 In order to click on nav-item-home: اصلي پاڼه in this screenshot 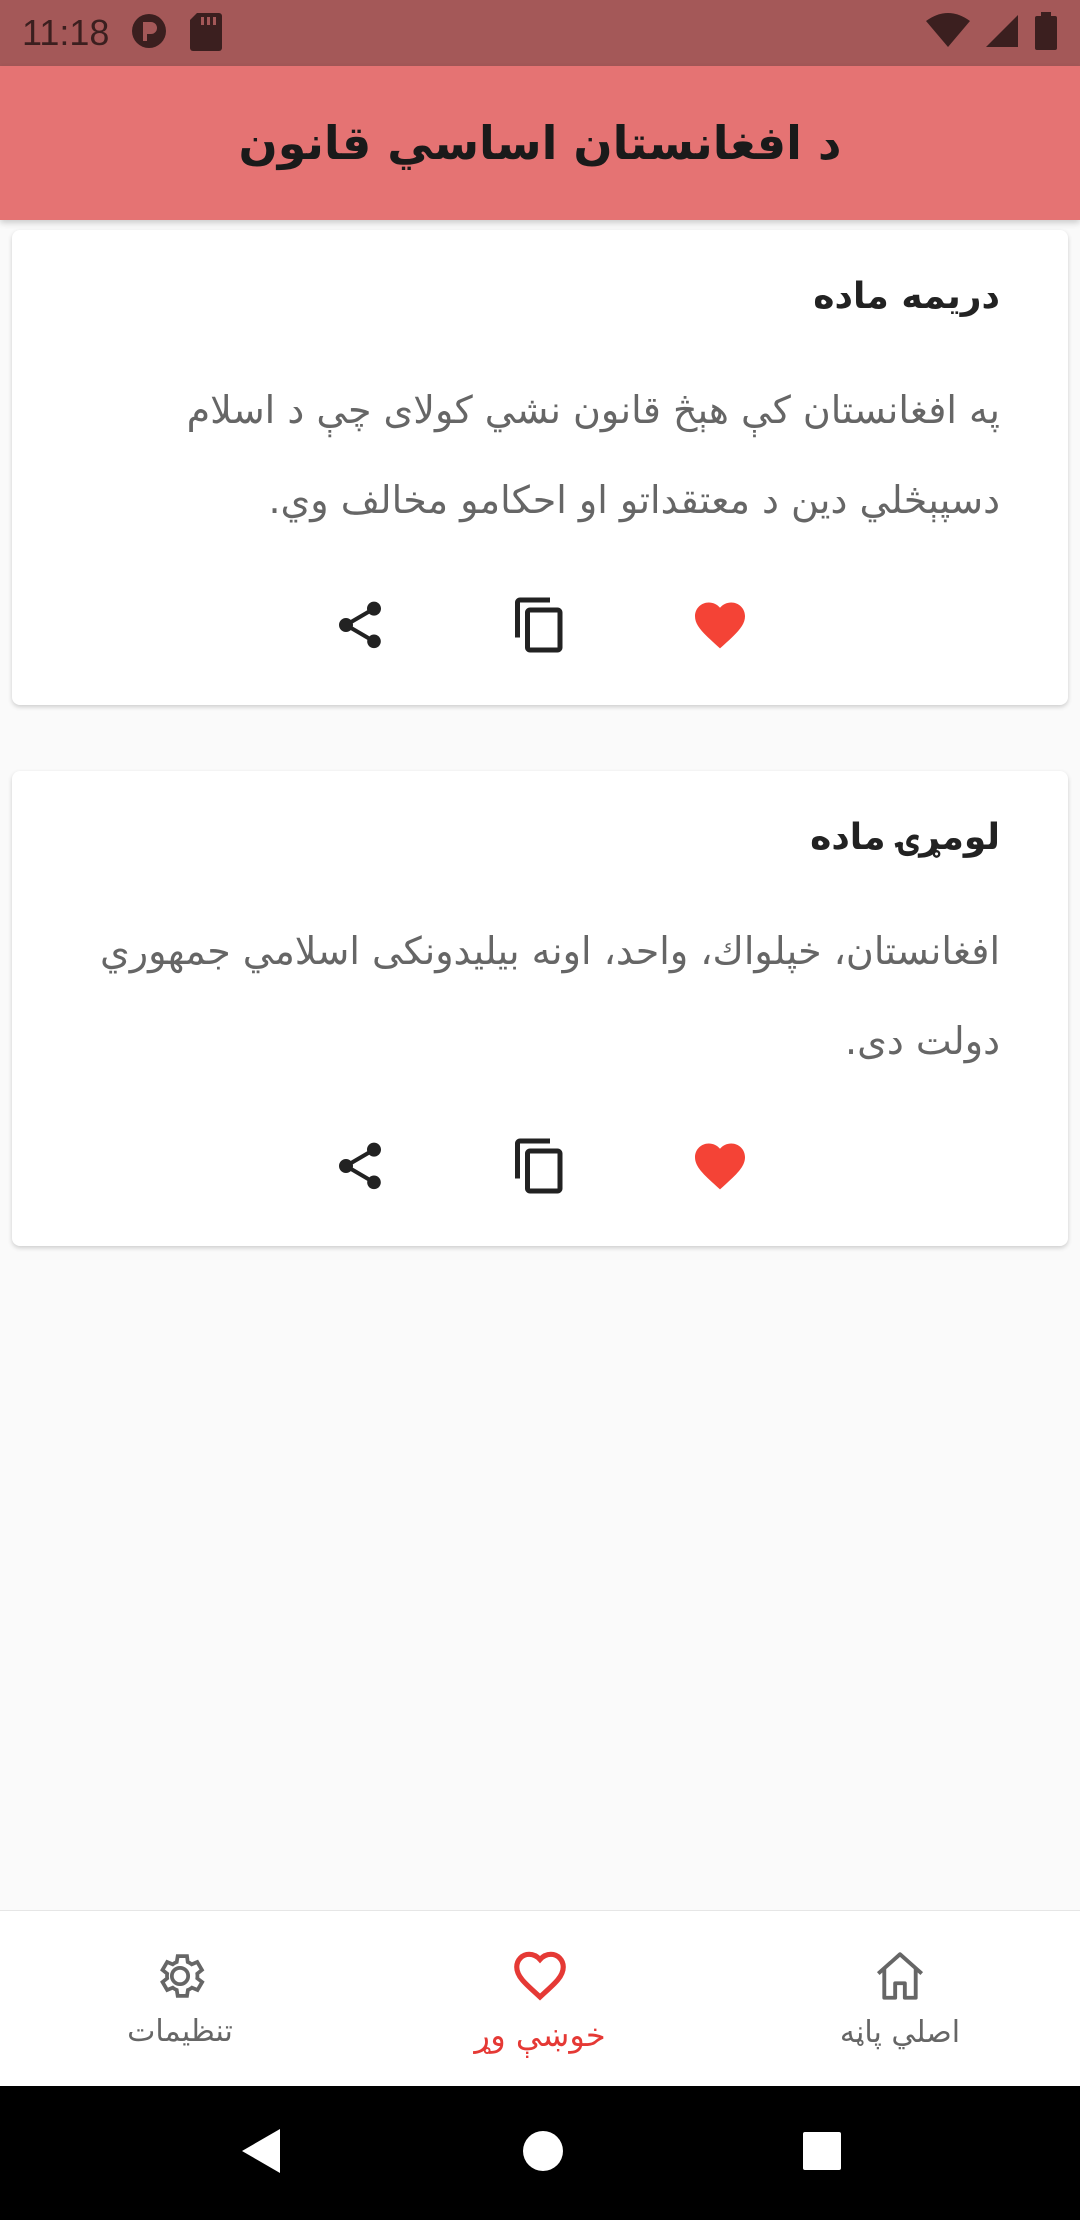, I will do `click(900, 1999)`.